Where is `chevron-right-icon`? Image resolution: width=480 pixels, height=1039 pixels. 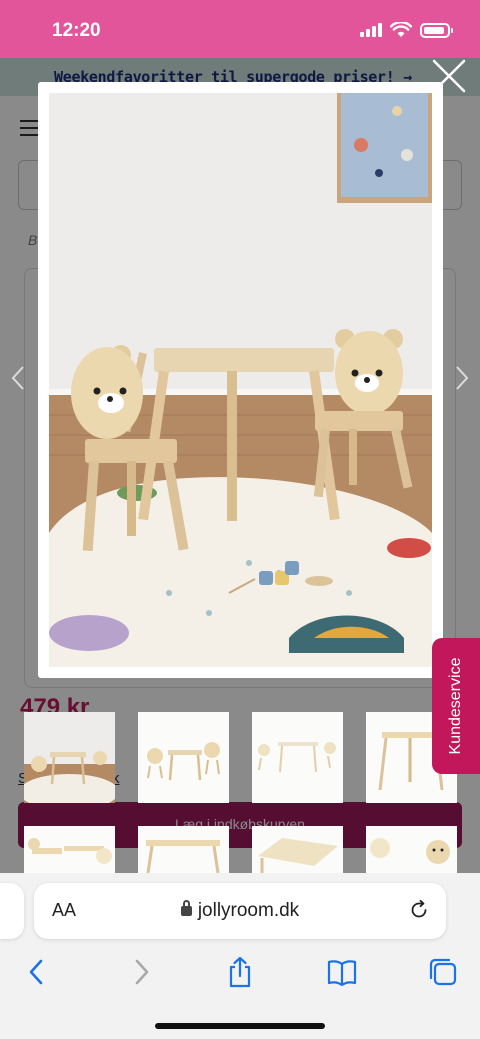
chevron-right-icon is located at coordinates (462, 378).